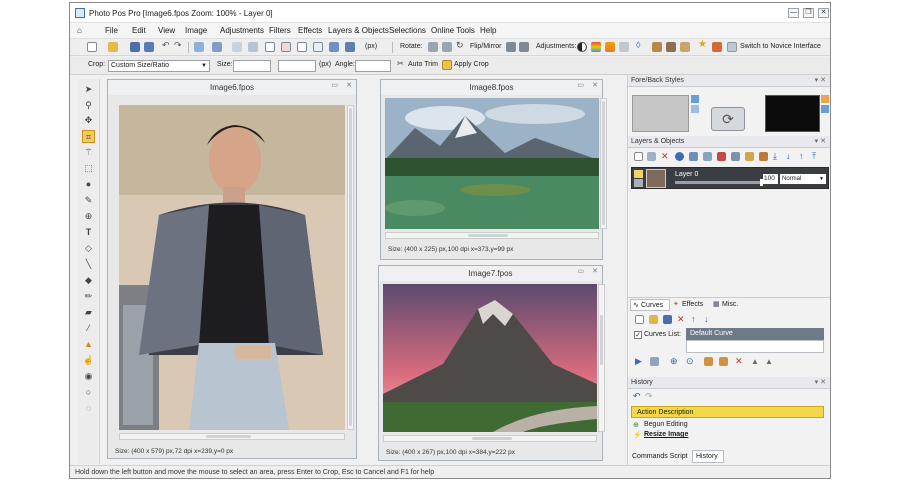 This screenshot has width=900, height=486. Describe the element at coordinates (511, 47) in the screenshot. I see `flip-horizontal-icon` at that location.